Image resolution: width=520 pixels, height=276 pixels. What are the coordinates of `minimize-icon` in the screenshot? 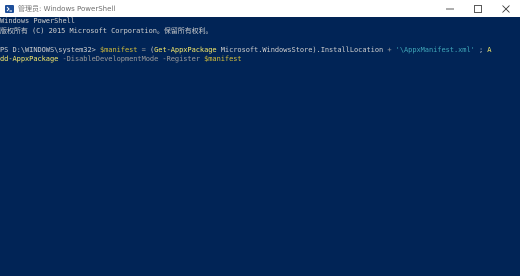 It's located at (450, 8).